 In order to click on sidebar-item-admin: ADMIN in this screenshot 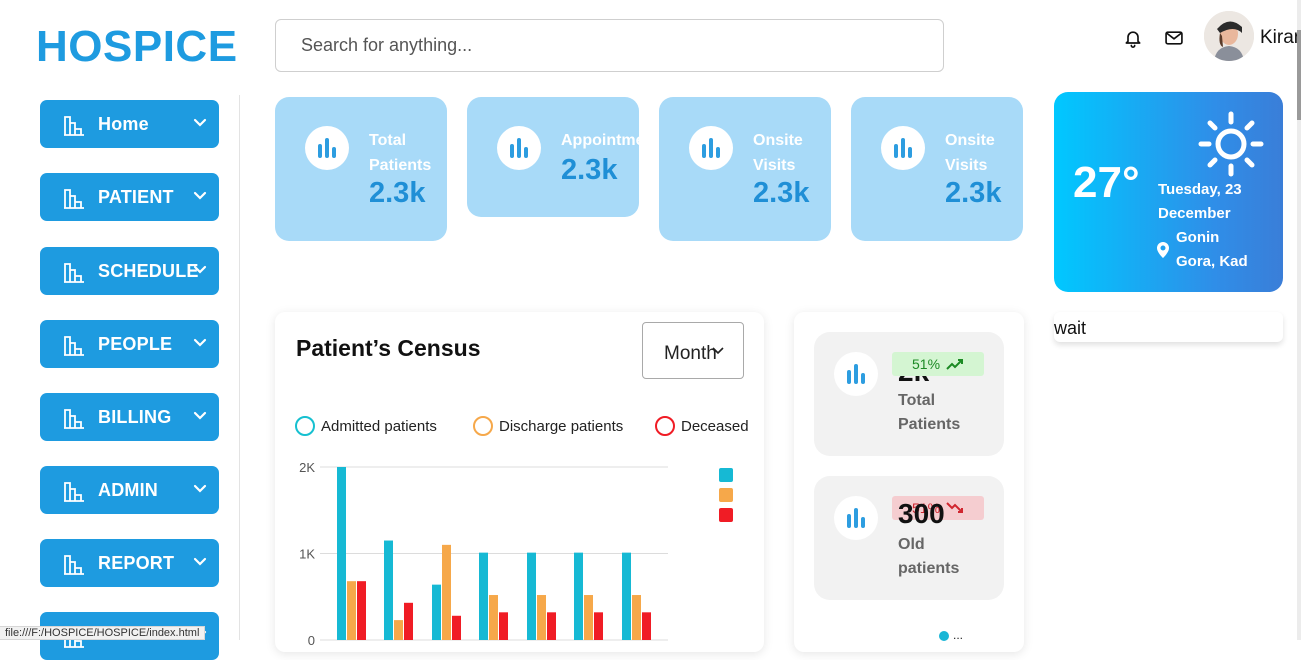, I will do `click(129, 490)`.